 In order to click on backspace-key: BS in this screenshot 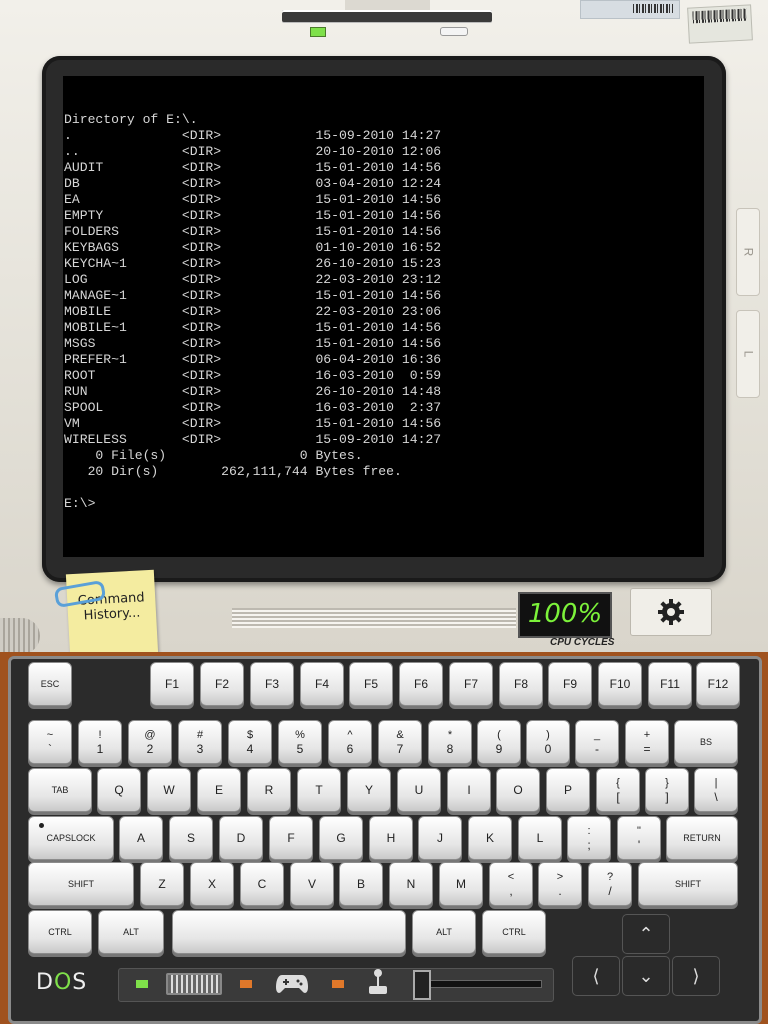, I will do `click(706, 742)`.